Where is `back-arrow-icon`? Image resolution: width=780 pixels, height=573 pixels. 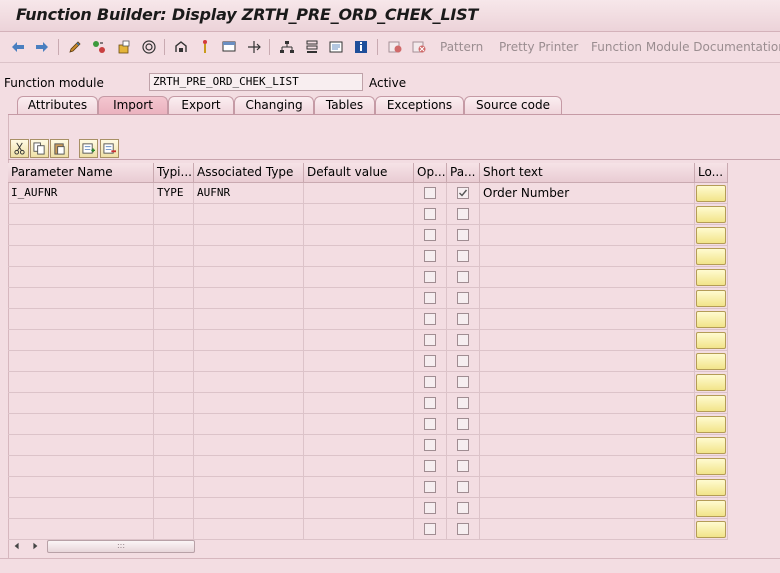
back-arrow-icon is located at coordinates (18, 47).